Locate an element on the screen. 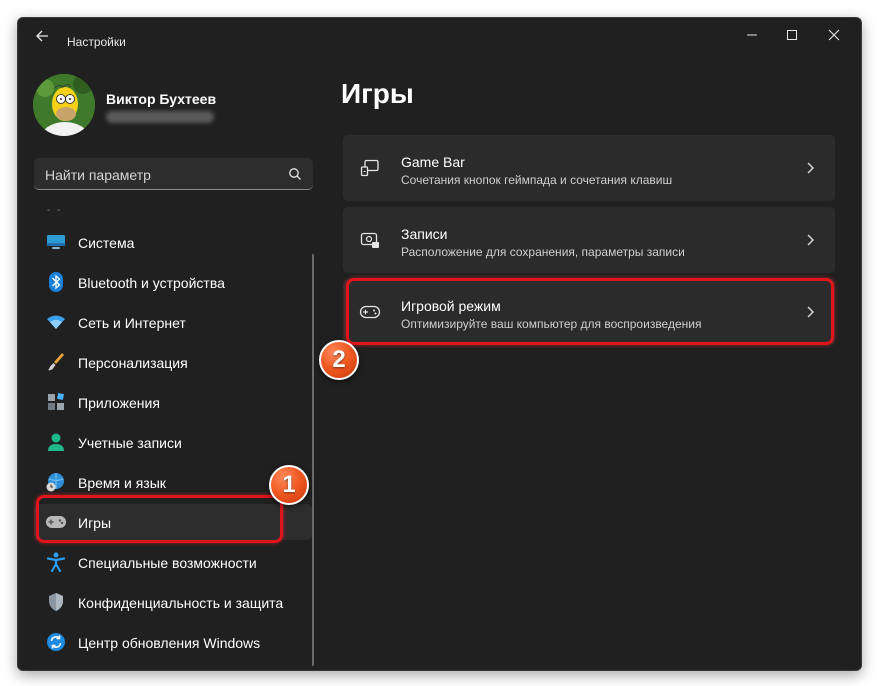  sidebar-item-system: Система is located at coordinates (173, 242).